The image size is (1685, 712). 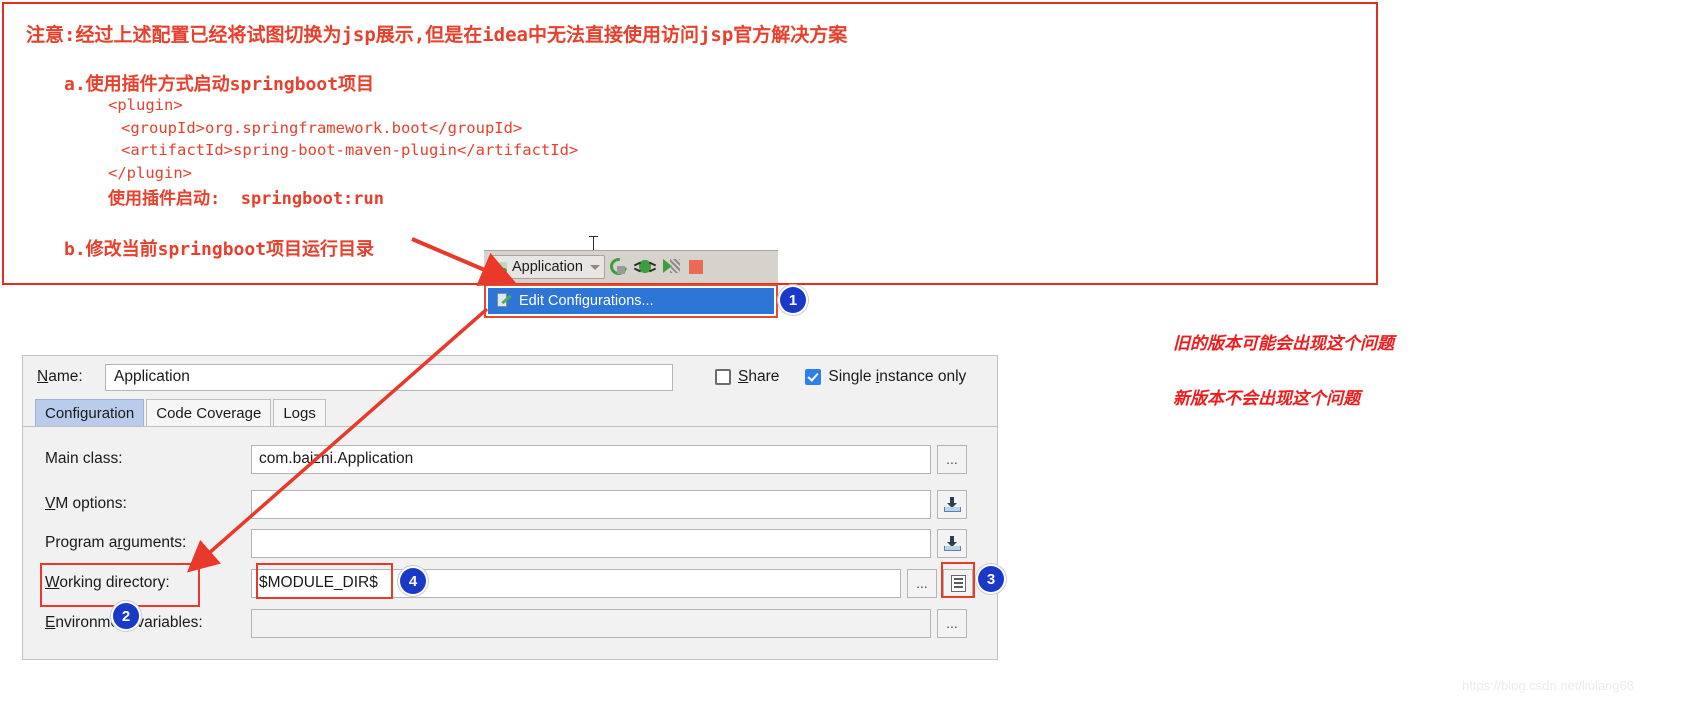 What do you see at coordinates (991, 579) in the screenshot?
I see `step-badge-3: 3` at bounding box center [991, 579].